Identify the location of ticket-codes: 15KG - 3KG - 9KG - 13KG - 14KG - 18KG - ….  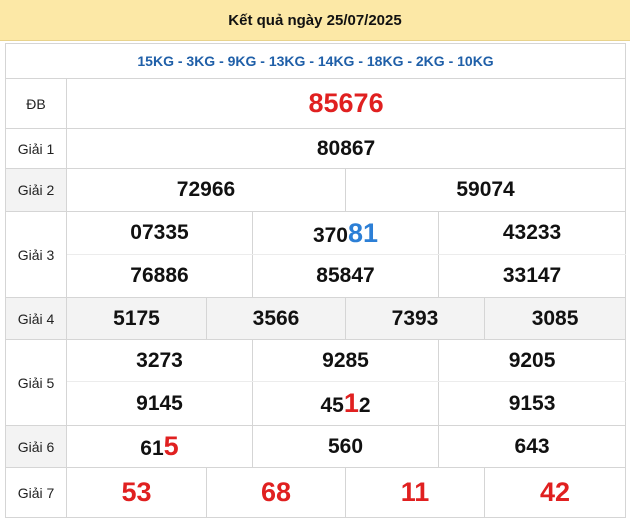
(315, 61).